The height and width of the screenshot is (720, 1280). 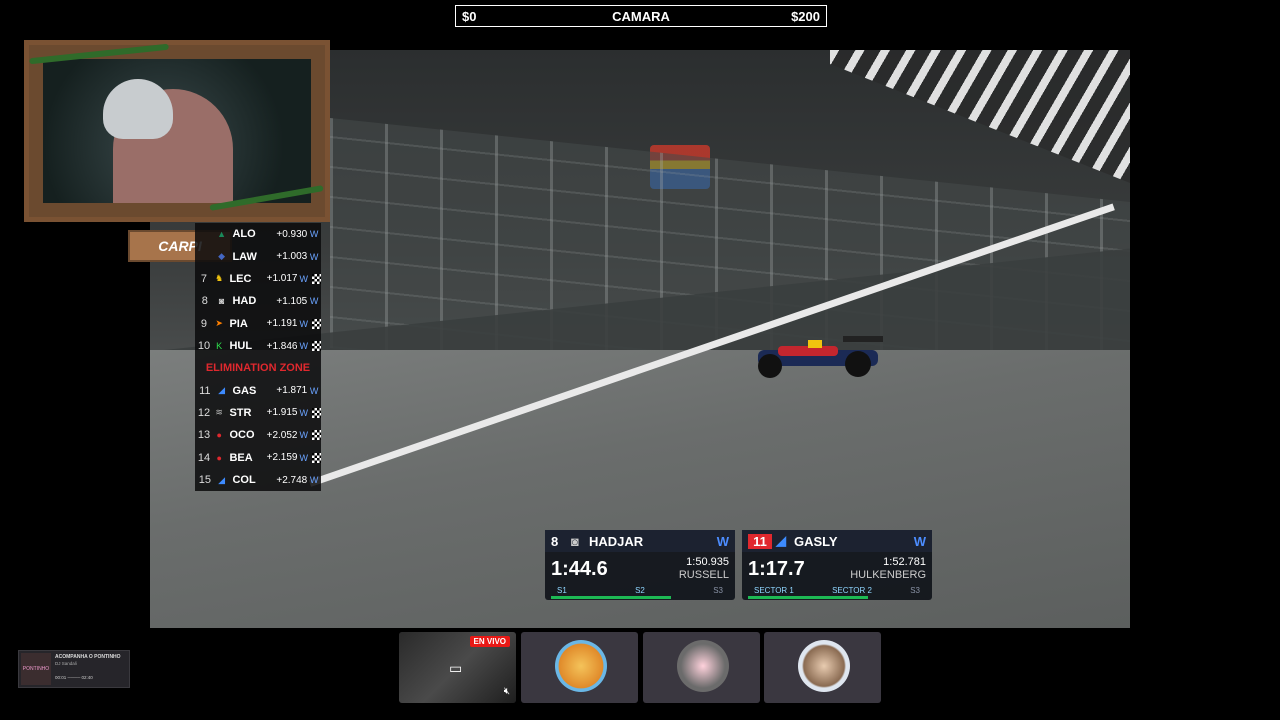 I want to click on reference: 1:52.781 HULKENBERG, so click(x=888, y=569).